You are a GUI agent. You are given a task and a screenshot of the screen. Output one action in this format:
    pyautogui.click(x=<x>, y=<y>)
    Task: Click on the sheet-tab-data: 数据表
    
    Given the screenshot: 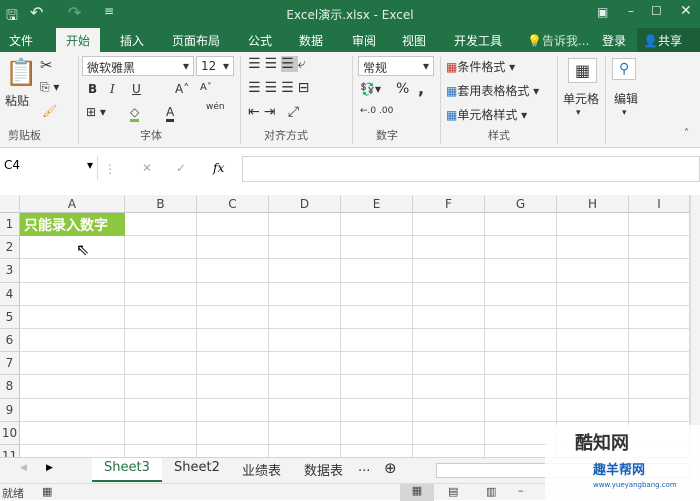 What is the action you would take?
    pyautogui.click(x=323, y=469)
    